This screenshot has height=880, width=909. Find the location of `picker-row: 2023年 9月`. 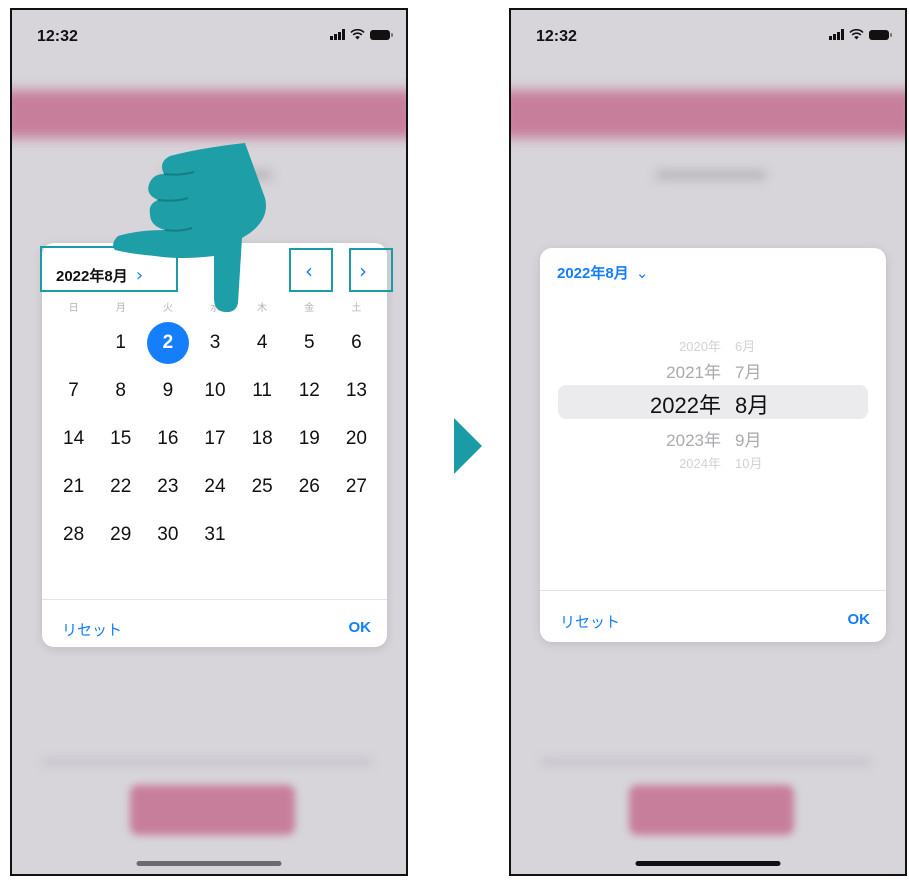

picker-row: 2023年 9月 is located at coordinates (713, 438).